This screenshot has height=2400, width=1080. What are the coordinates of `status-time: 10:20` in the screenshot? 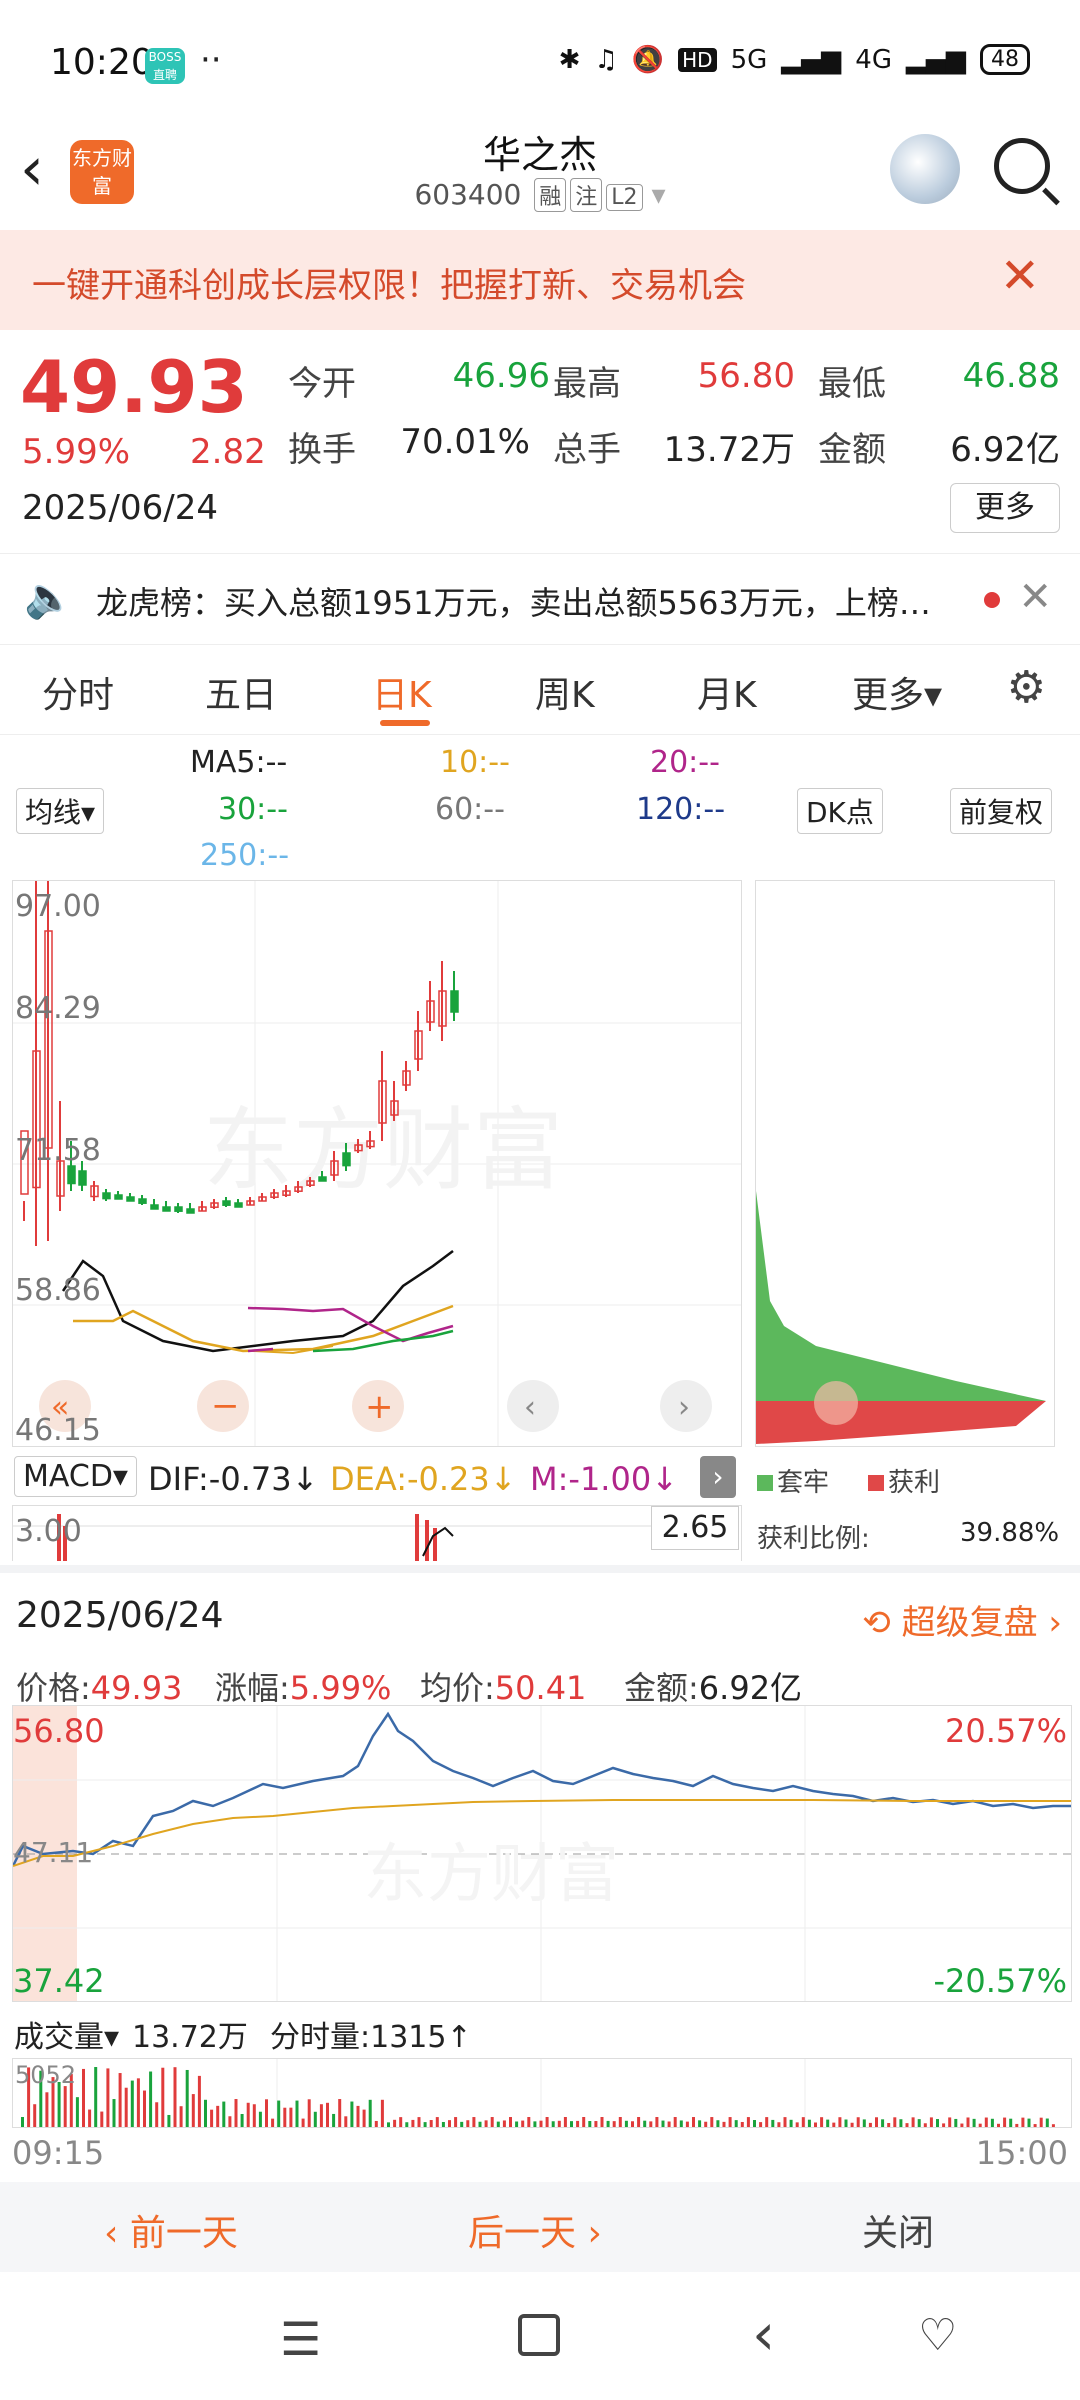 It's located at (102, 62).